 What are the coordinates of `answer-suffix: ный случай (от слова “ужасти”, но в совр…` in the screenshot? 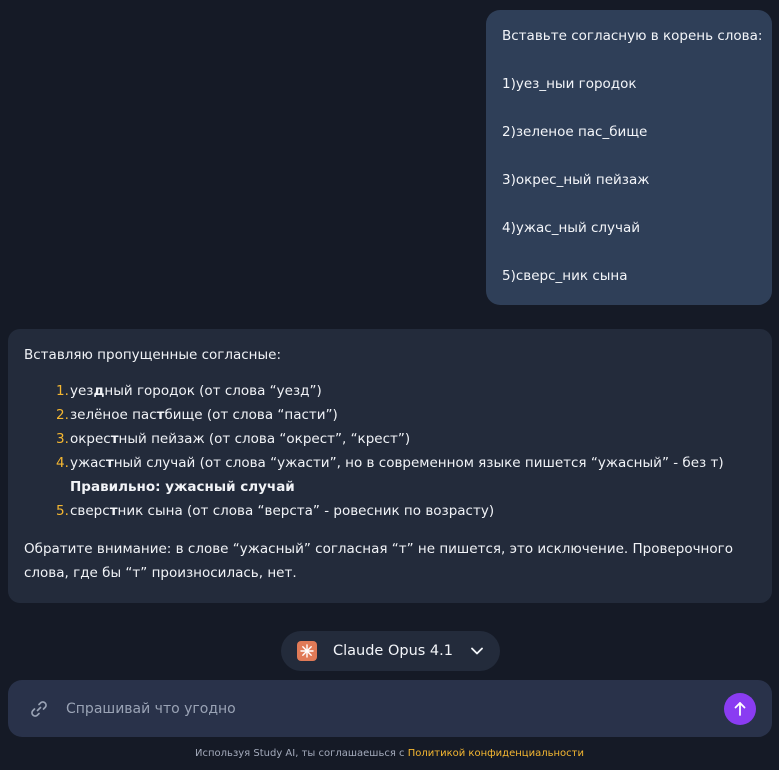 It's located at (418, 463).